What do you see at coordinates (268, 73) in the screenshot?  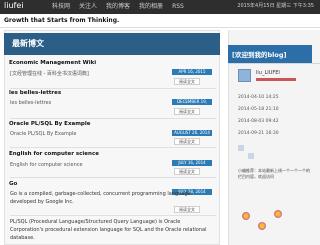 I see `username: liu_LIUFEI` at bounding box center [268, 73].